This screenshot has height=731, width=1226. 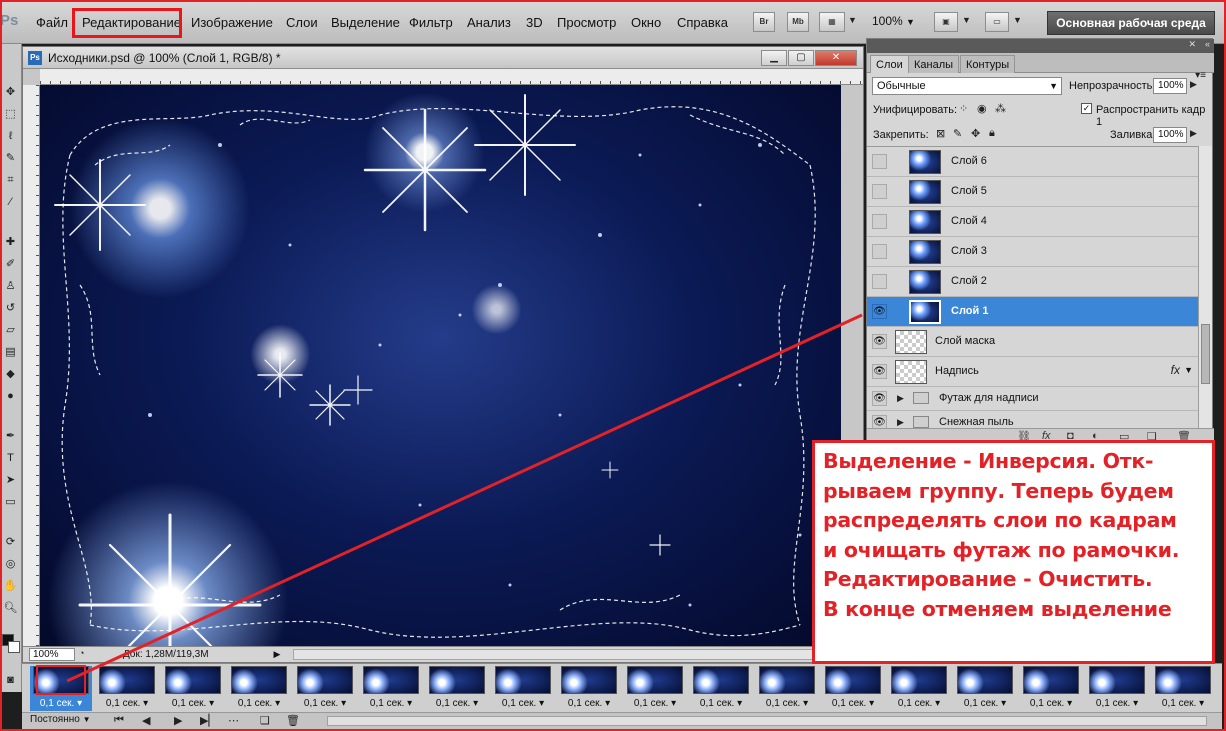 I want to click on menu-window: Окно, so click(x=646, y=23).